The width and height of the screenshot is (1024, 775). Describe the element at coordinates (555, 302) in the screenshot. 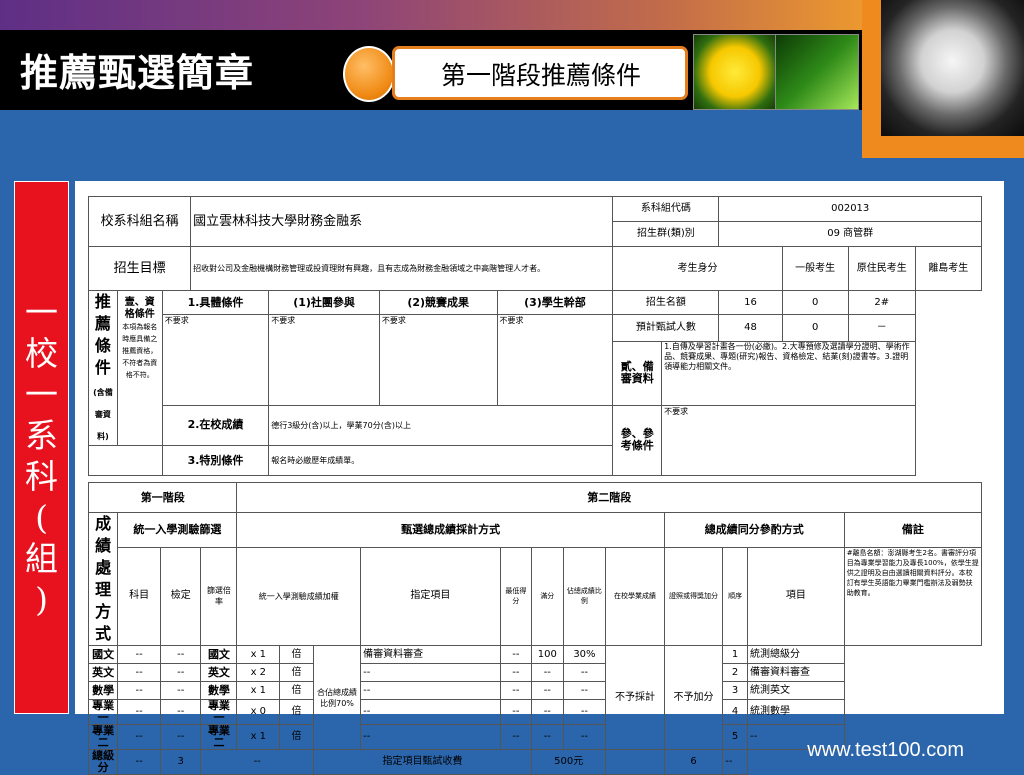

I see `cadre-label: (3)學生幹部` at that location.